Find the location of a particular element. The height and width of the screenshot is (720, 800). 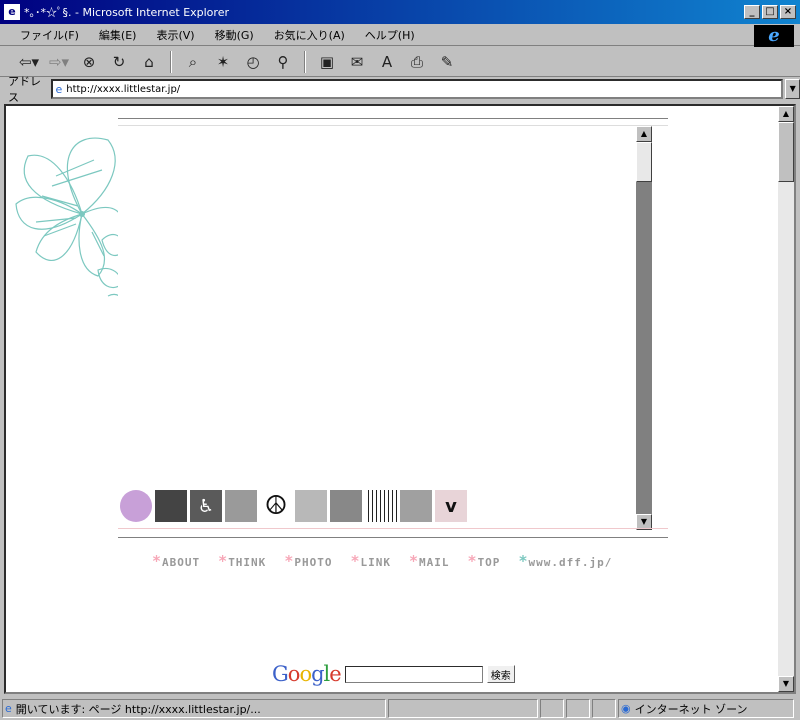

address-input: e http://xxxx.littlestar.jp/ is located at coordinates (417, 89).